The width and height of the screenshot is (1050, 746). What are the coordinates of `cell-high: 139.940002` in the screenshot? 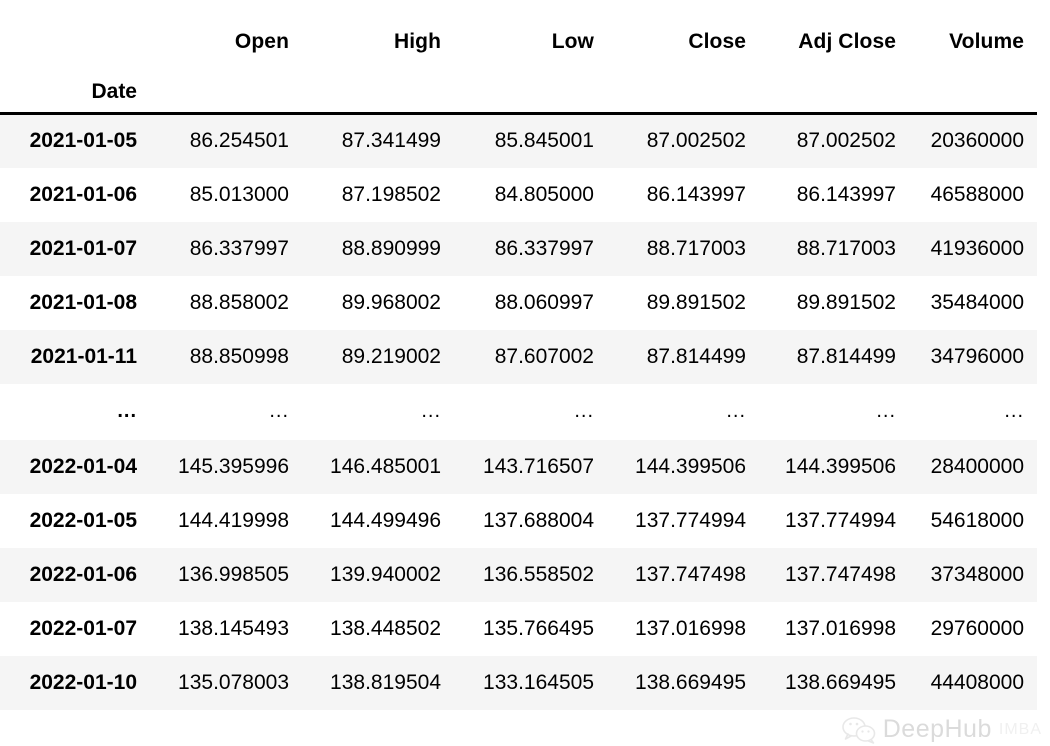 It's located at (378, 574).